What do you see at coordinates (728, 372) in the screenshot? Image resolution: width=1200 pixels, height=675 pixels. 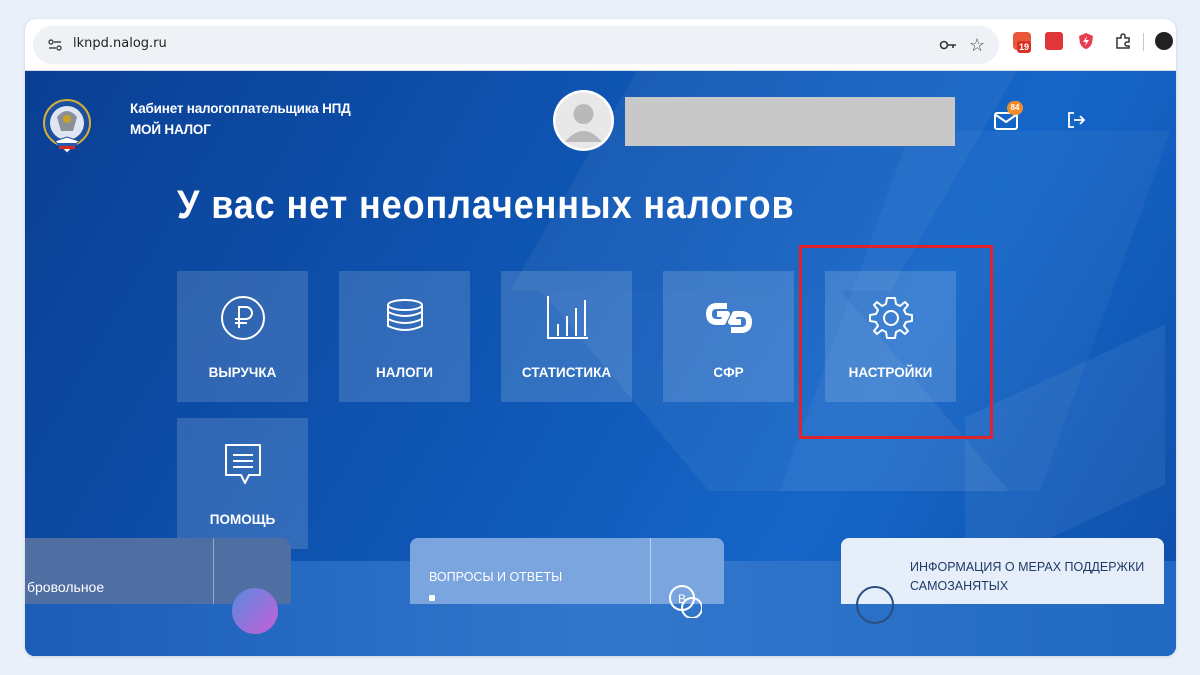 I see `tile-label: СФР` at bounding box center [728, 372].